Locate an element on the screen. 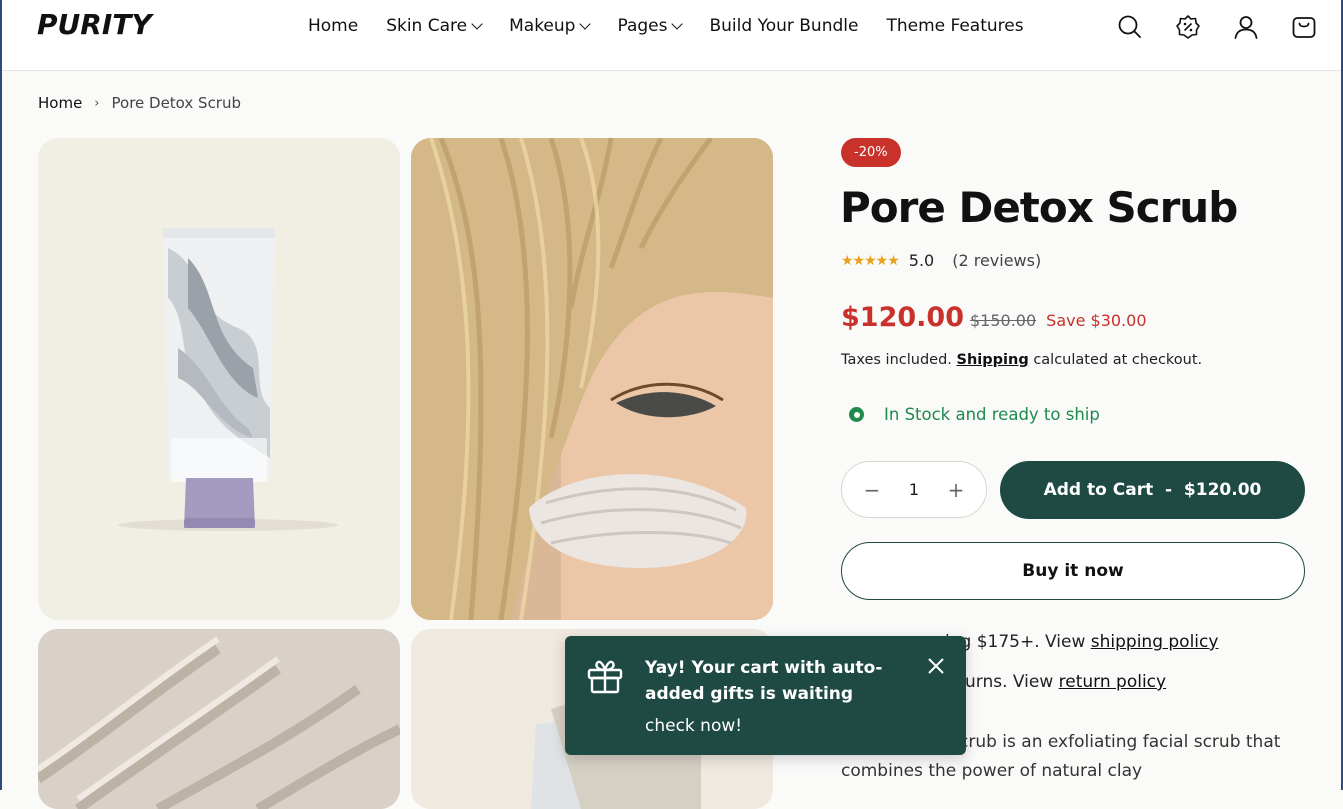  tax-prefix: Taxes included. is located at coordinates (896, 360).